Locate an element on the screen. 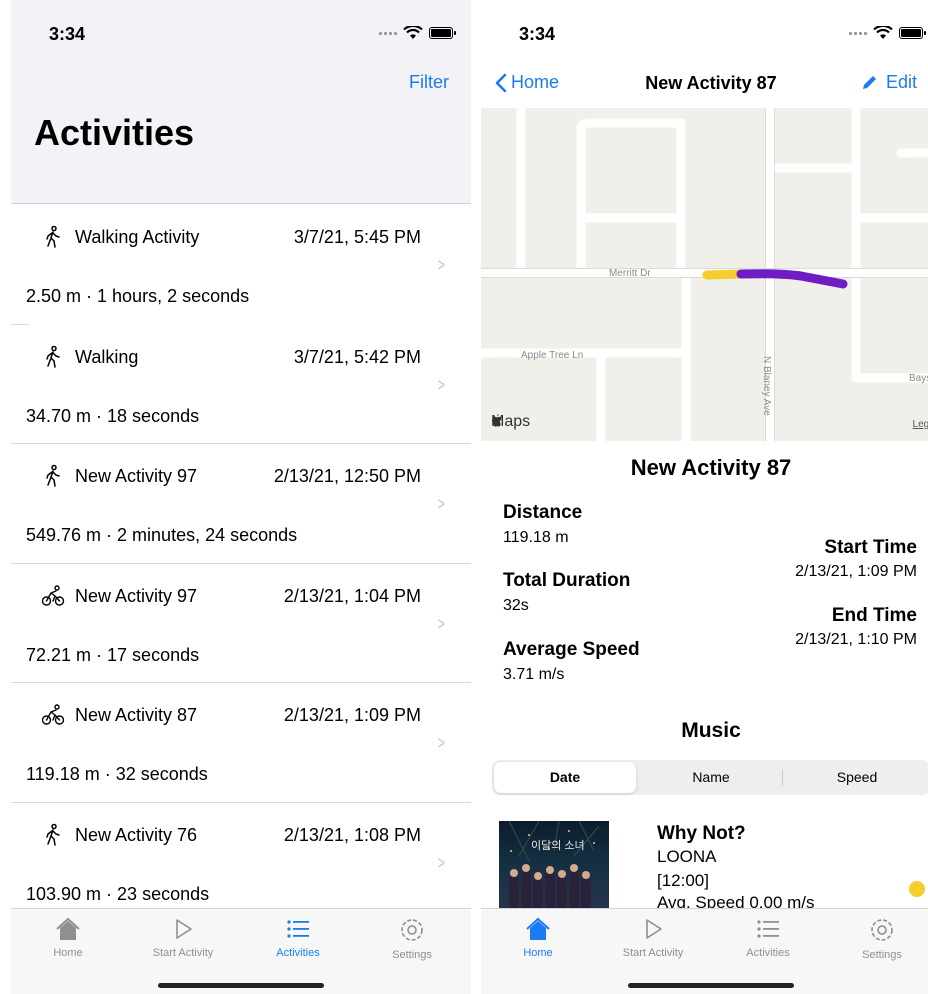 Image resolution: width=928 pixels, height=994 pixels. duration-label: Total Duration is located at coordinates (567, 580).